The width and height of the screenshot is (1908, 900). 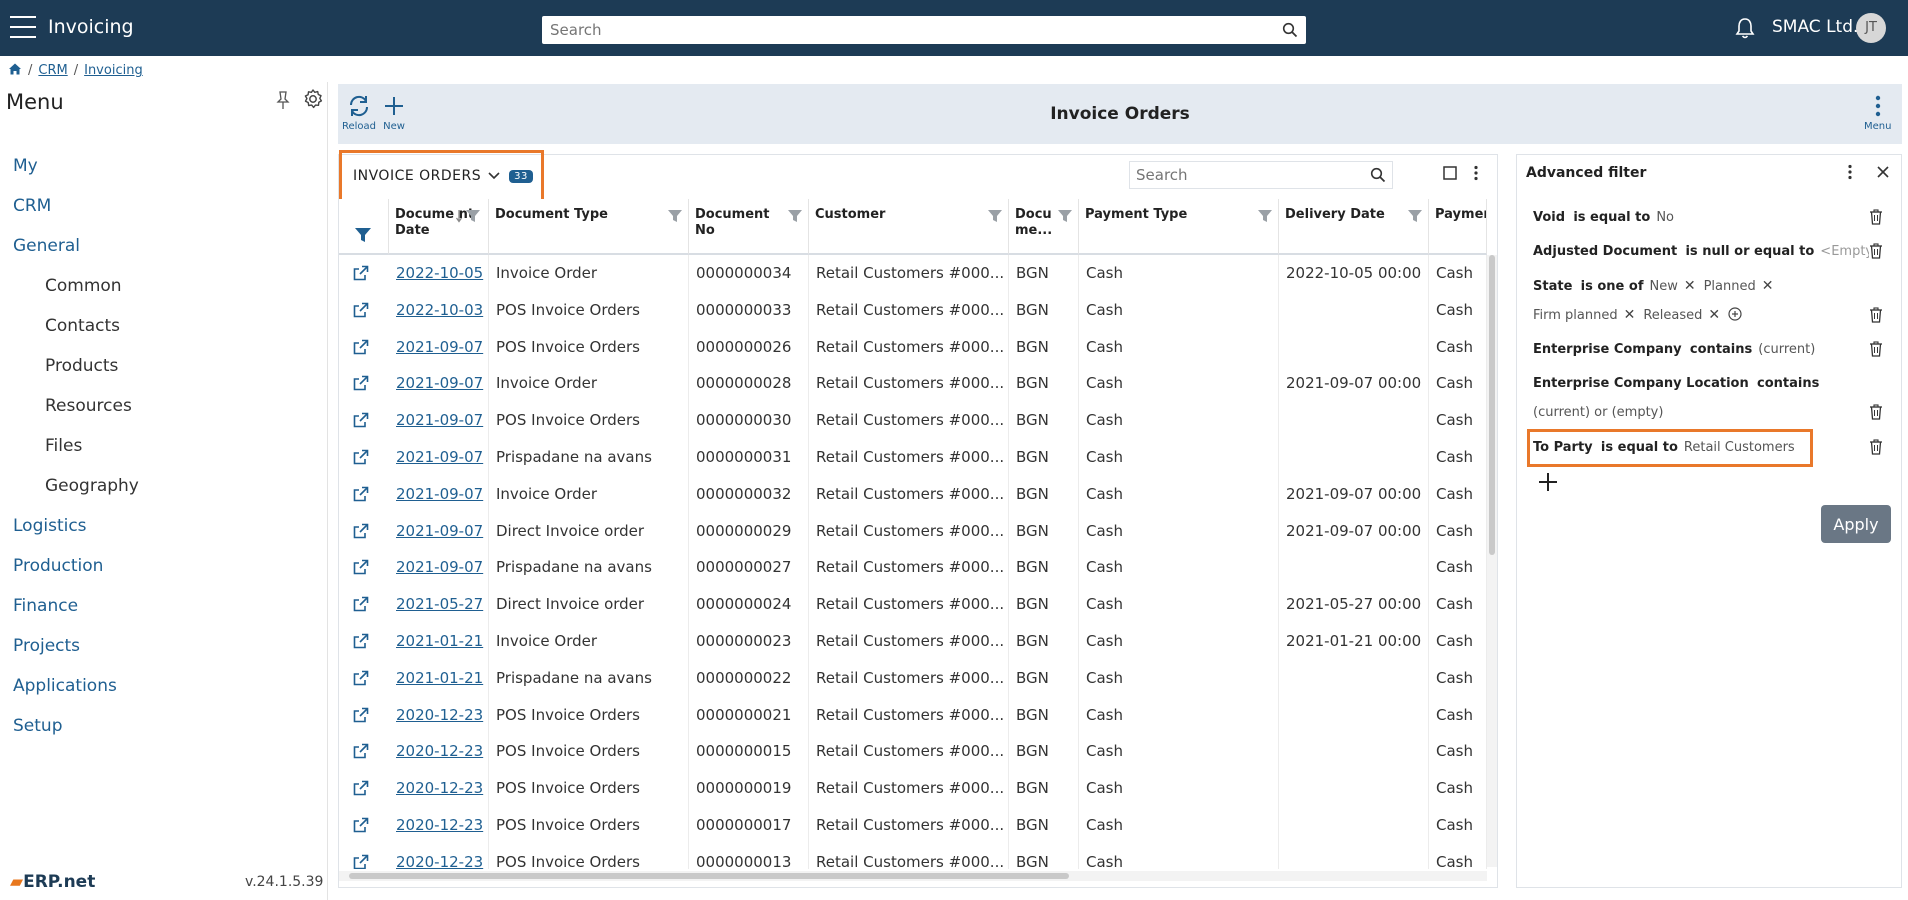 I want to click on sidebar-item-products: Products, so click(x=164, y=366).